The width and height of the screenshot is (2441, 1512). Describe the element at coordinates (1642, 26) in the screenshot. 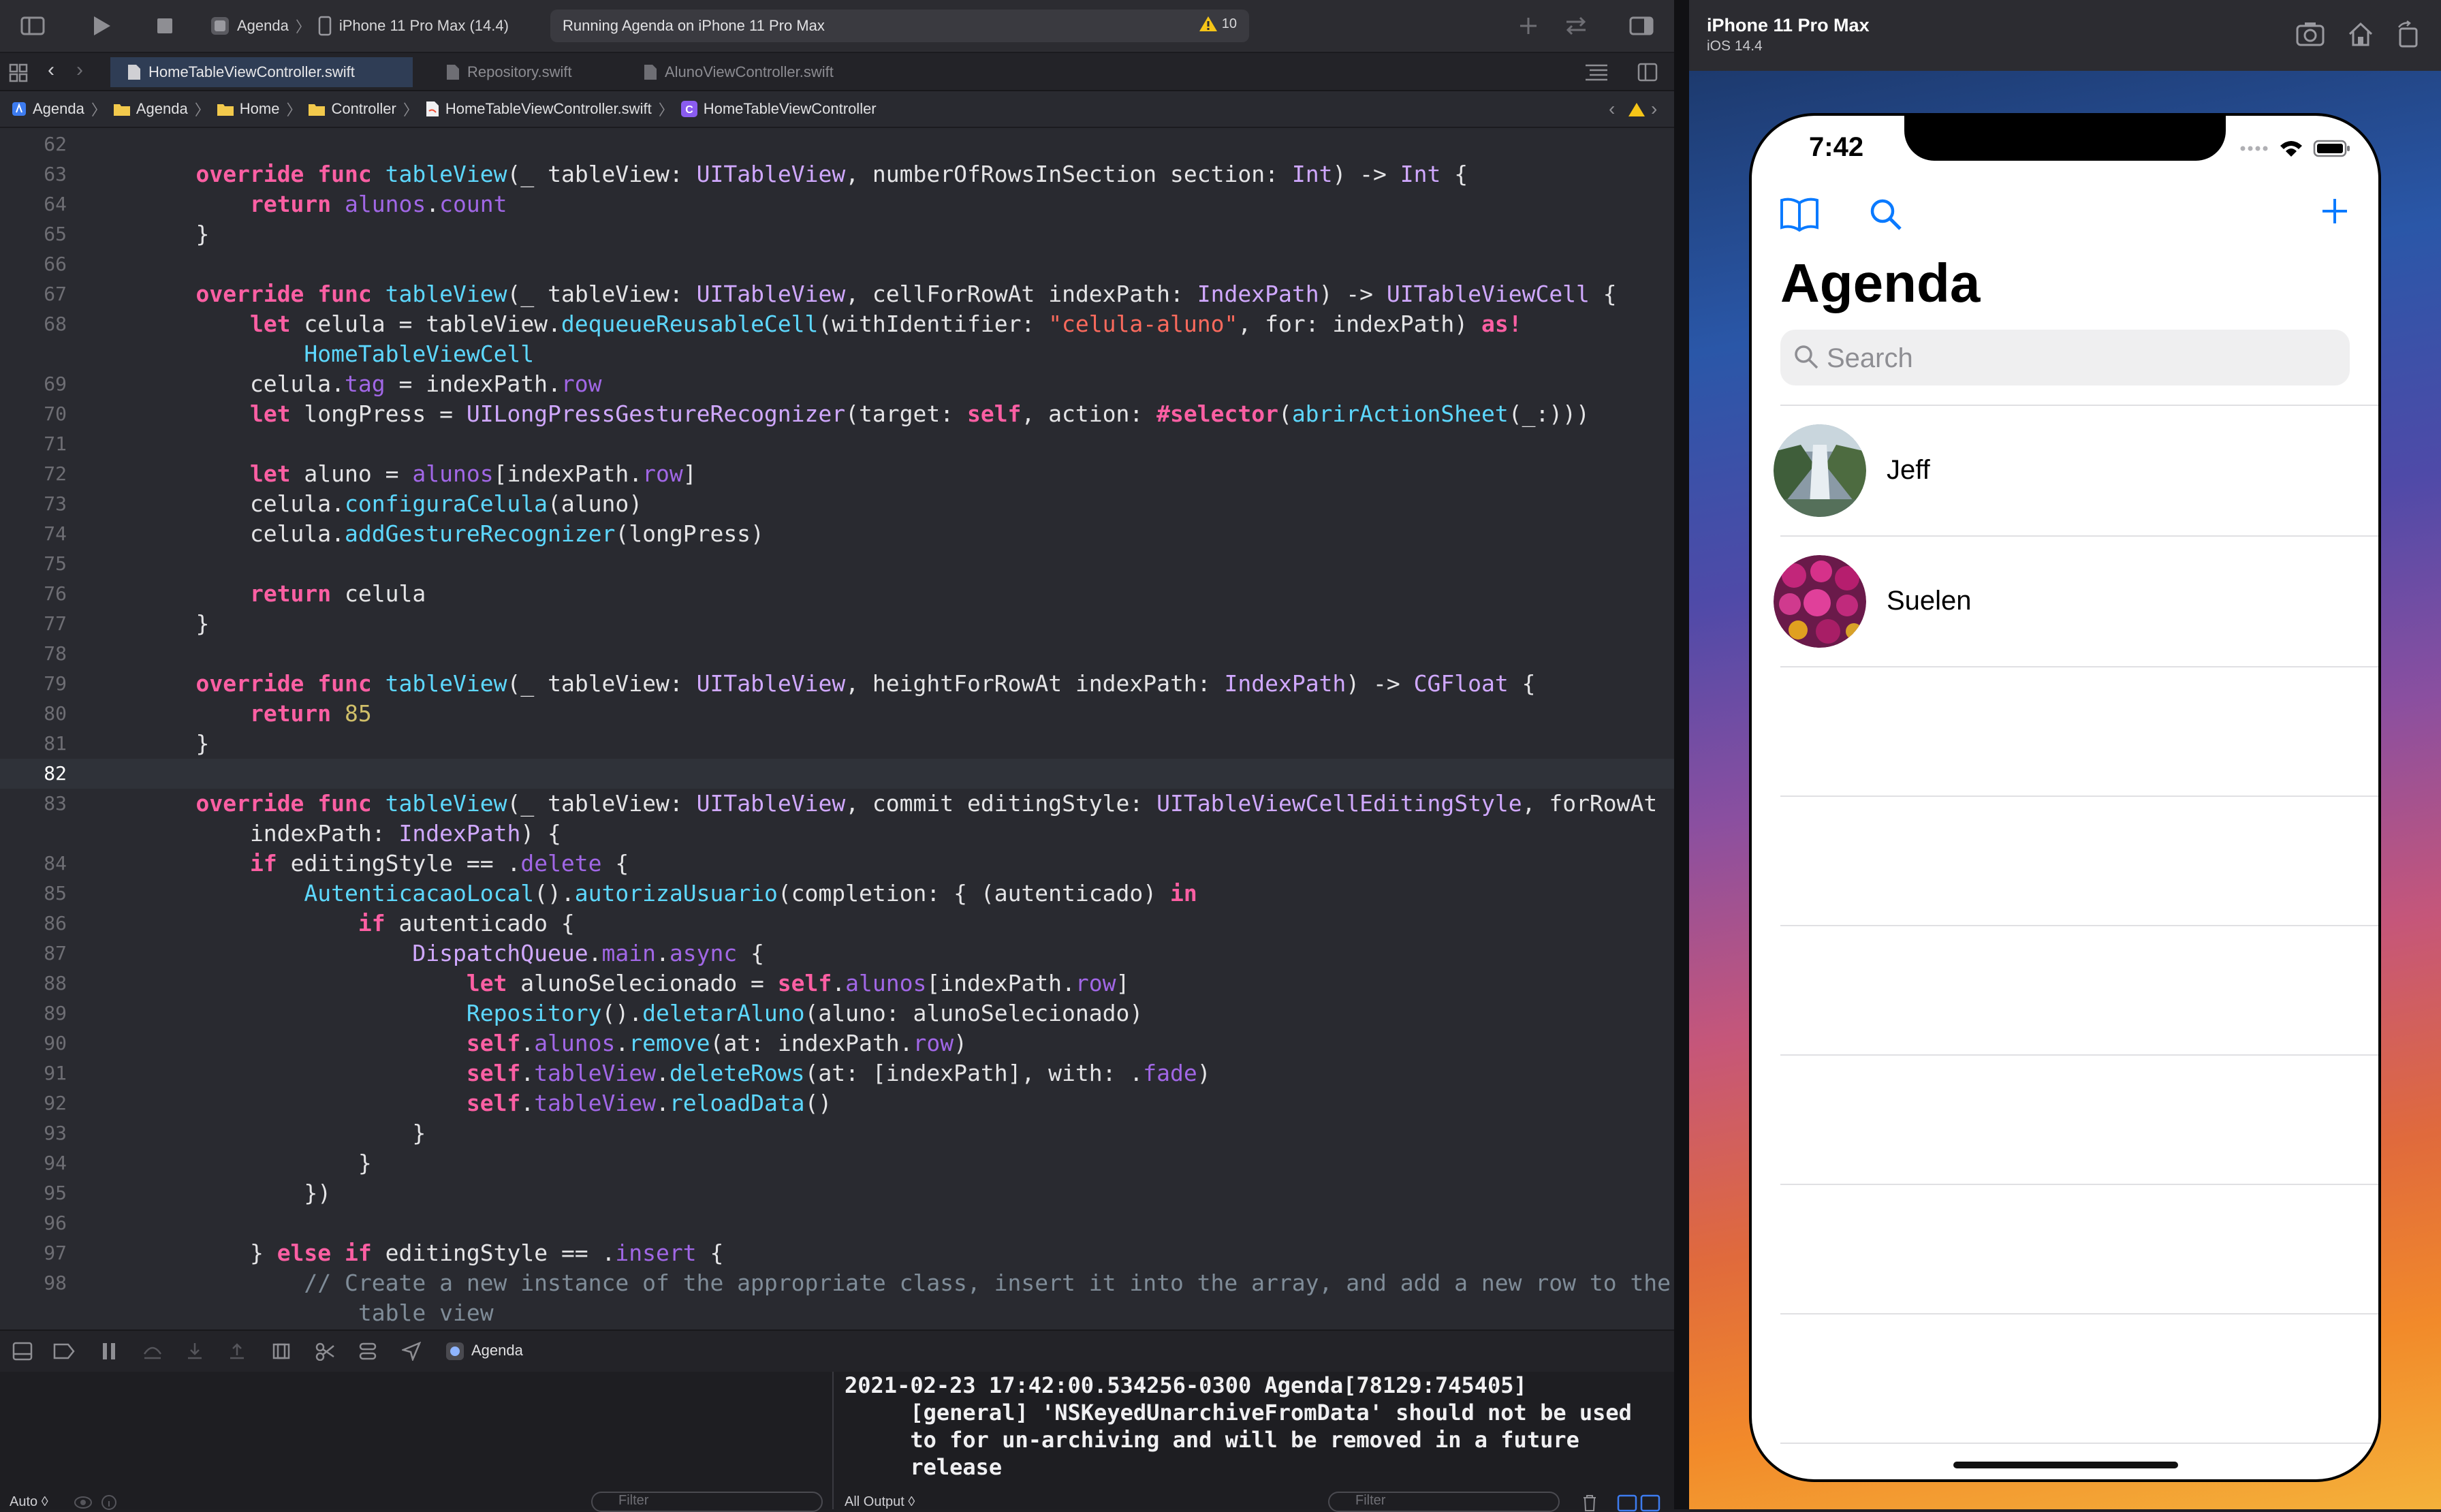

I see `inspector-toggle-icon` at that location.